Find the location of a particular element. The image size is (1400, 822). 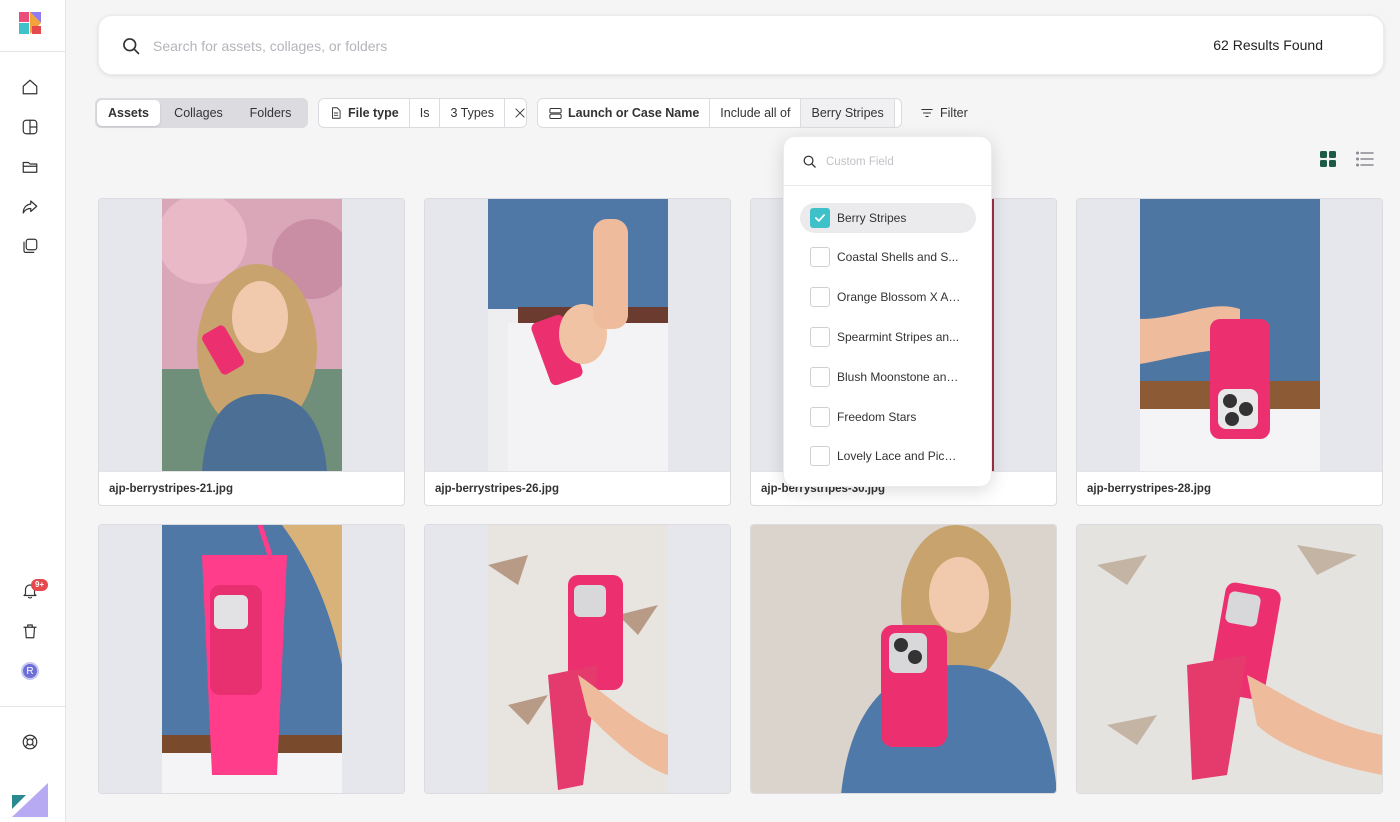

launch-field: Launch or Case Name is located at coordinates (624, 113).